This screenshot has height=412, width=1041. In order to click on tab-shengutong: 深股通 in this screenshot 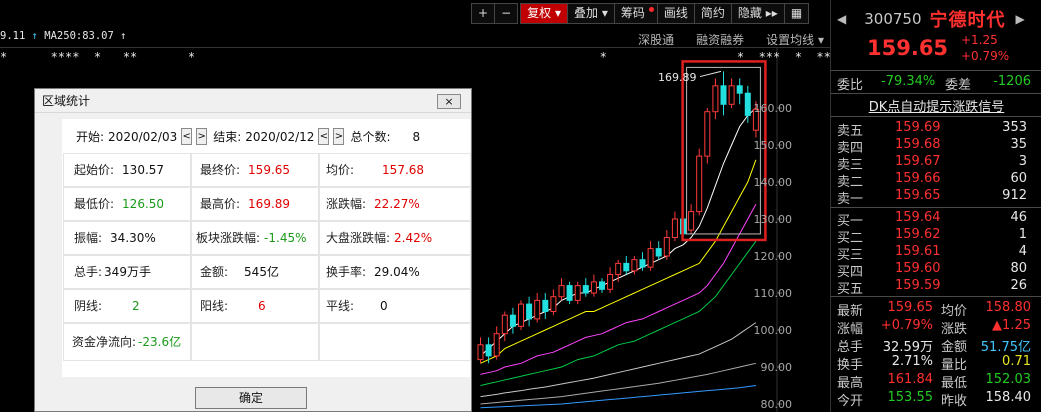, I will do `click(656, 39)`.